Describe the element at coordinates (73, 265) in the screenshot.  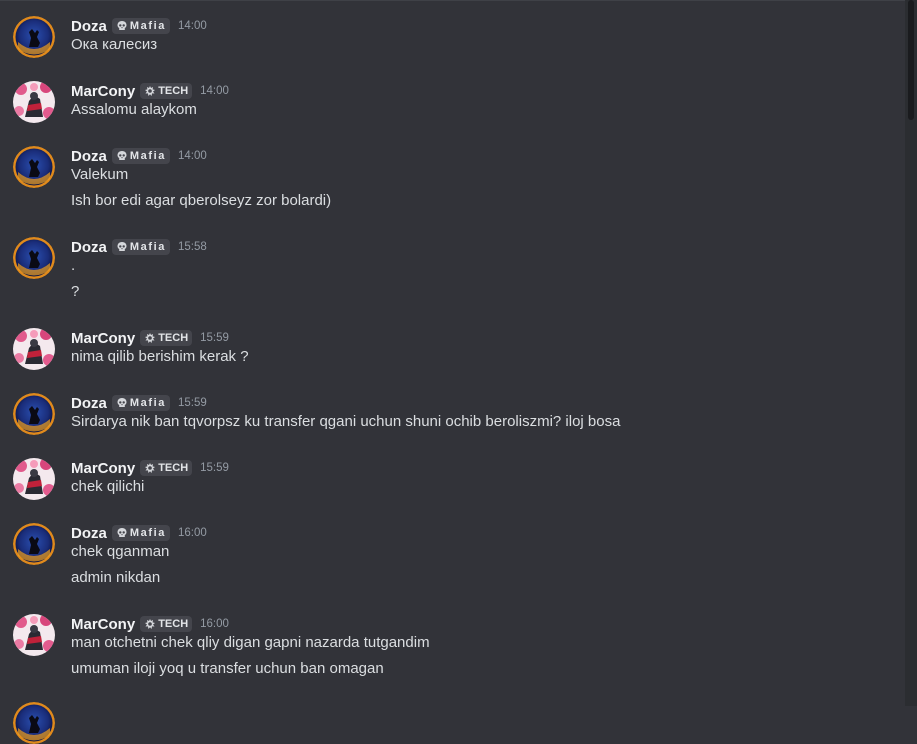
I see `message-text: .` at that location.